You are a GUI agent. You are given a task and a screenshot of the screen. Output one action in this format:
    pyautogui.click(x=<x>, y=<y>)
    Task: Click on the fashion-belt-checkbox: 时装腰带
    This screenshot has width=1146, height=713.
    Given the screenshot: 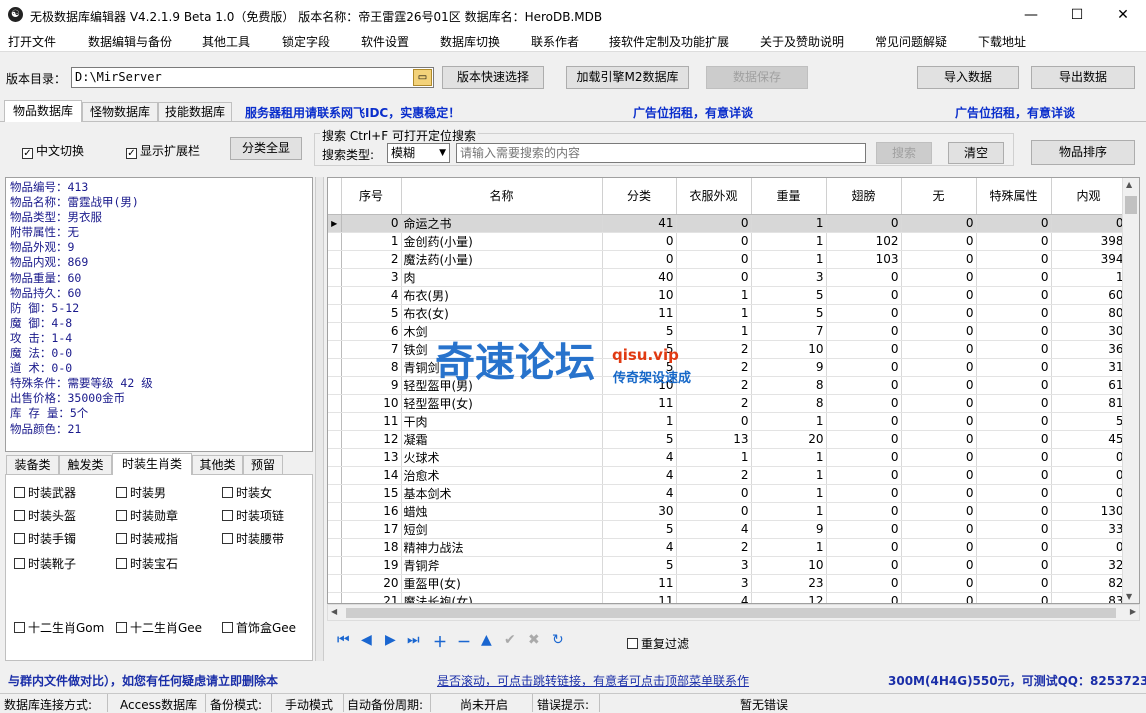 What is the action you would take?
    pyautogui.click(x=253, y=538)
    